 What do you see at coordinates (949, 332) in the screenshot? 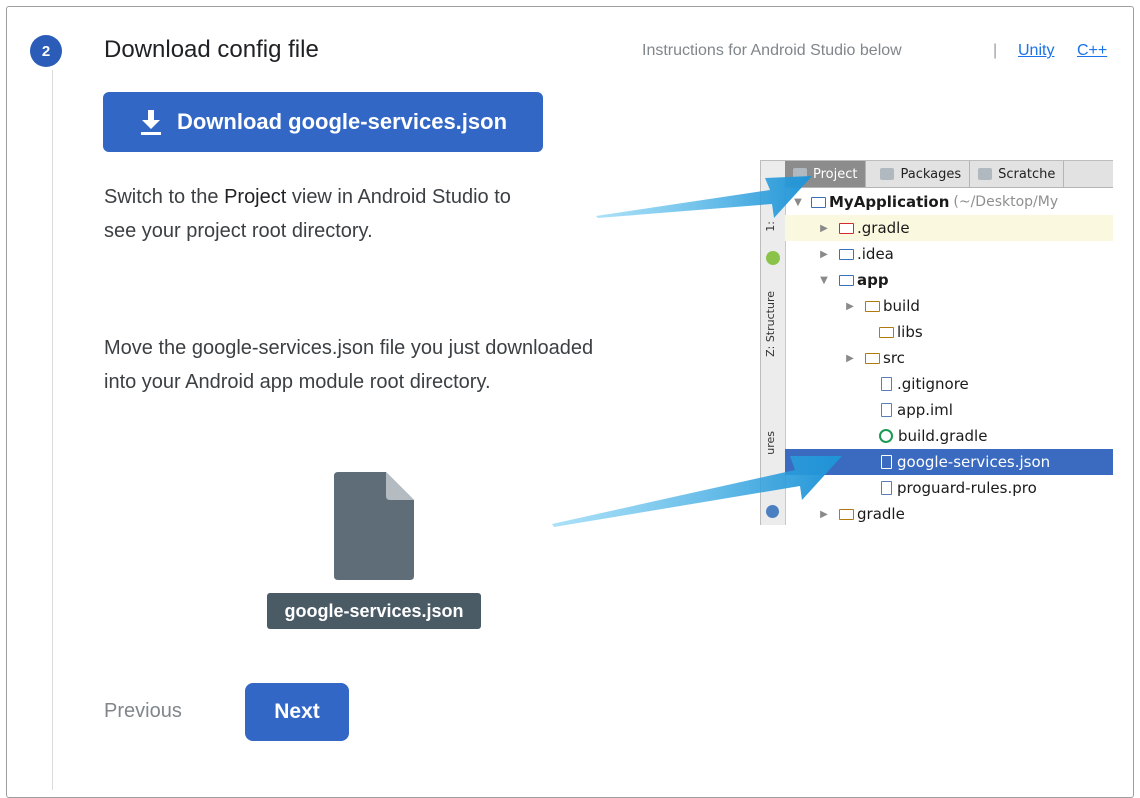
I see `tree-item-libs: libs` at bounding box center [949, 332].